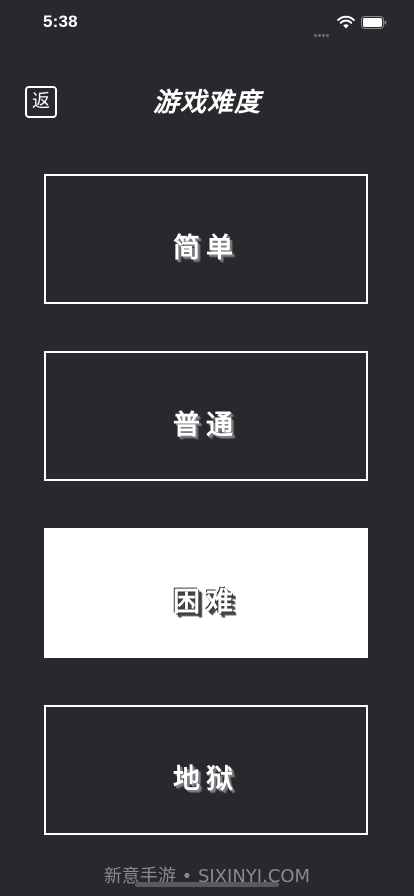  What do you see at coordinates (206, 602) in the screenshot?
I see `difficulty-hard-label: 困难` at bounding box center [206, 602].